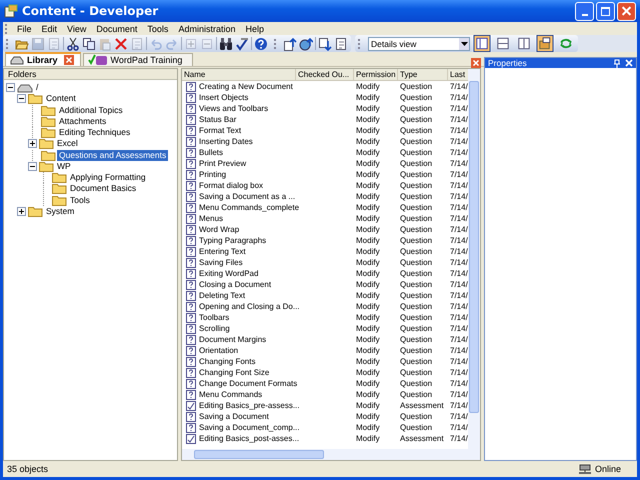 The width and height of the screenshot is (640, 480). I want to click on caret-icon, so click(464, 44).